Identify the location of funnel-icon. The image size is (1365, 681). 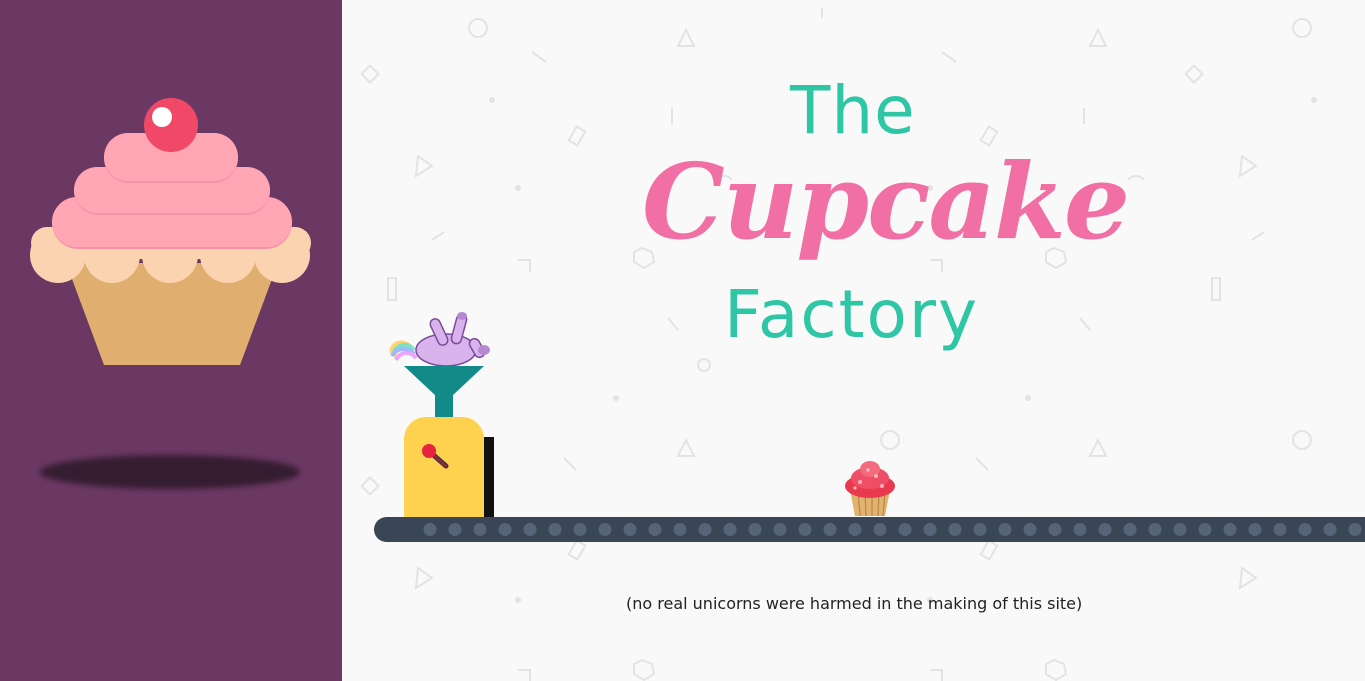
(444, 392).